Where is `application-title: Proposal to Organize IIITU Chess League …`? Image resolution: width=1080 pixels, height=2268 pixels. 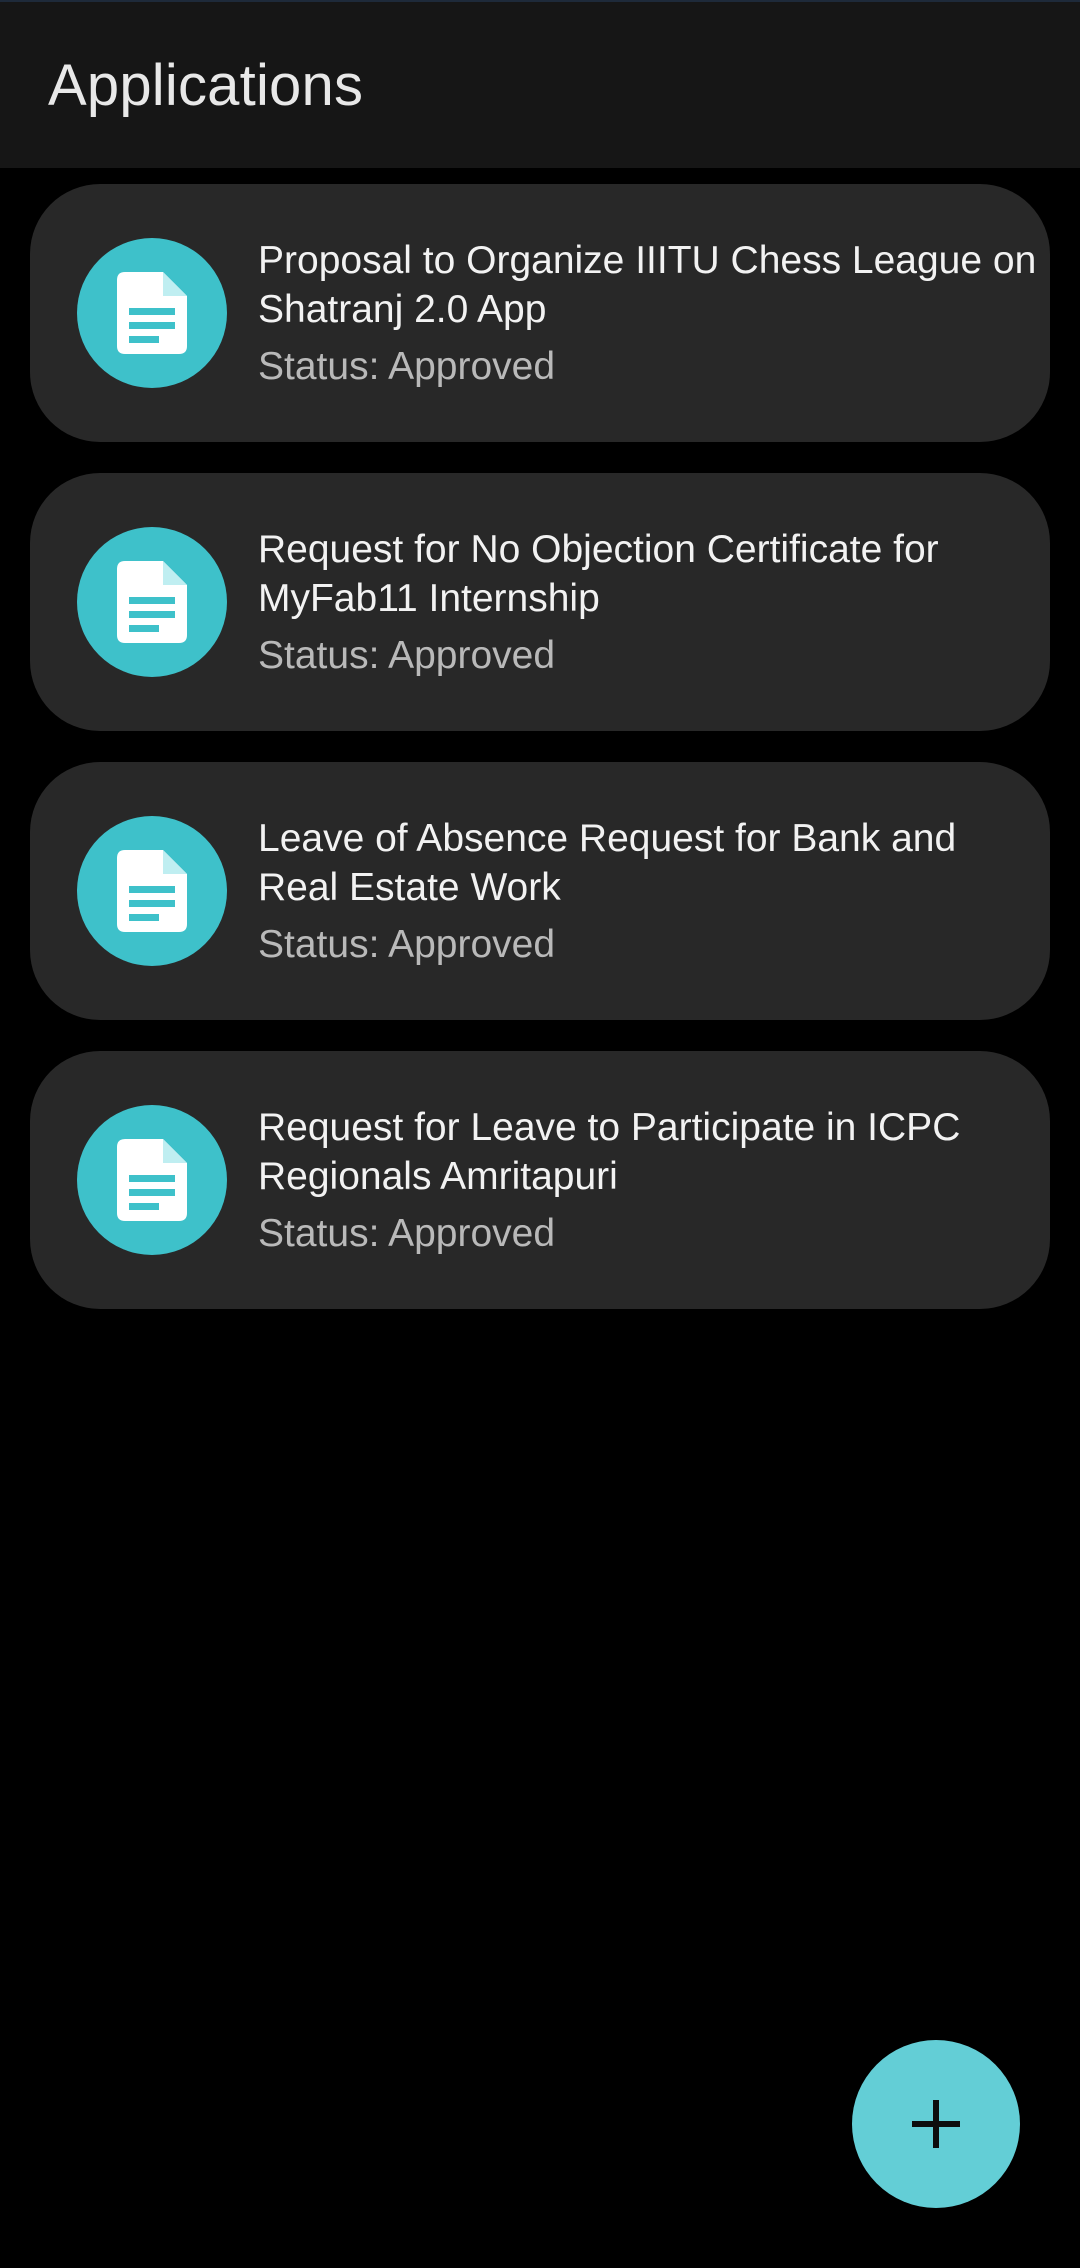 application-title: Proposal to Organize IIITU Chess League … is located at coordinates (647, 285).